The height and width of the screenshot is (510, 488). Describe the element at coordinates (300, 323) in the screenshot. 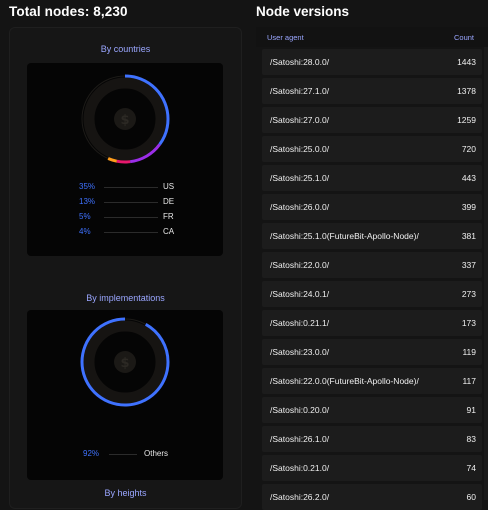

I see `user-agent-cell: /Satoshi:0.21.1/` at that location.